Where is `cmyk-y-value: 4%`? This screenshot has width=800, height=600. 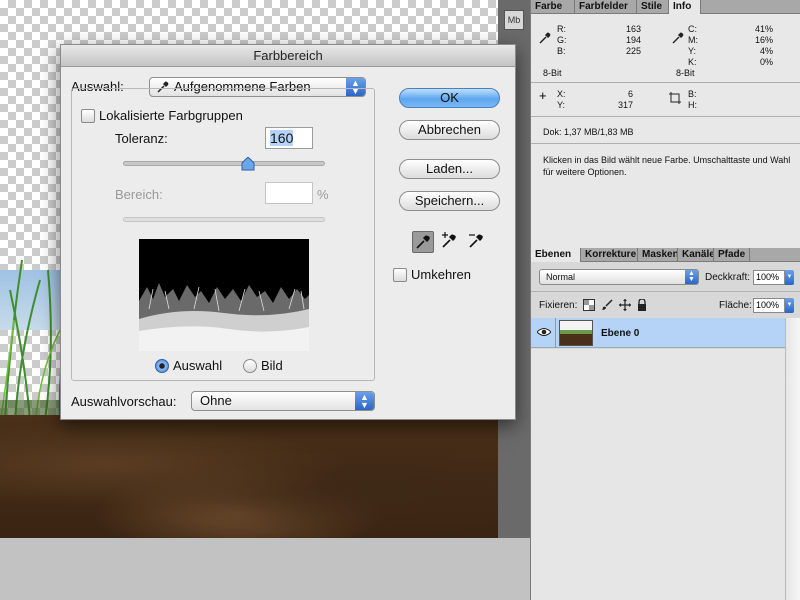
cmyk-y-value: 4% is located at coordinates (766, 51).